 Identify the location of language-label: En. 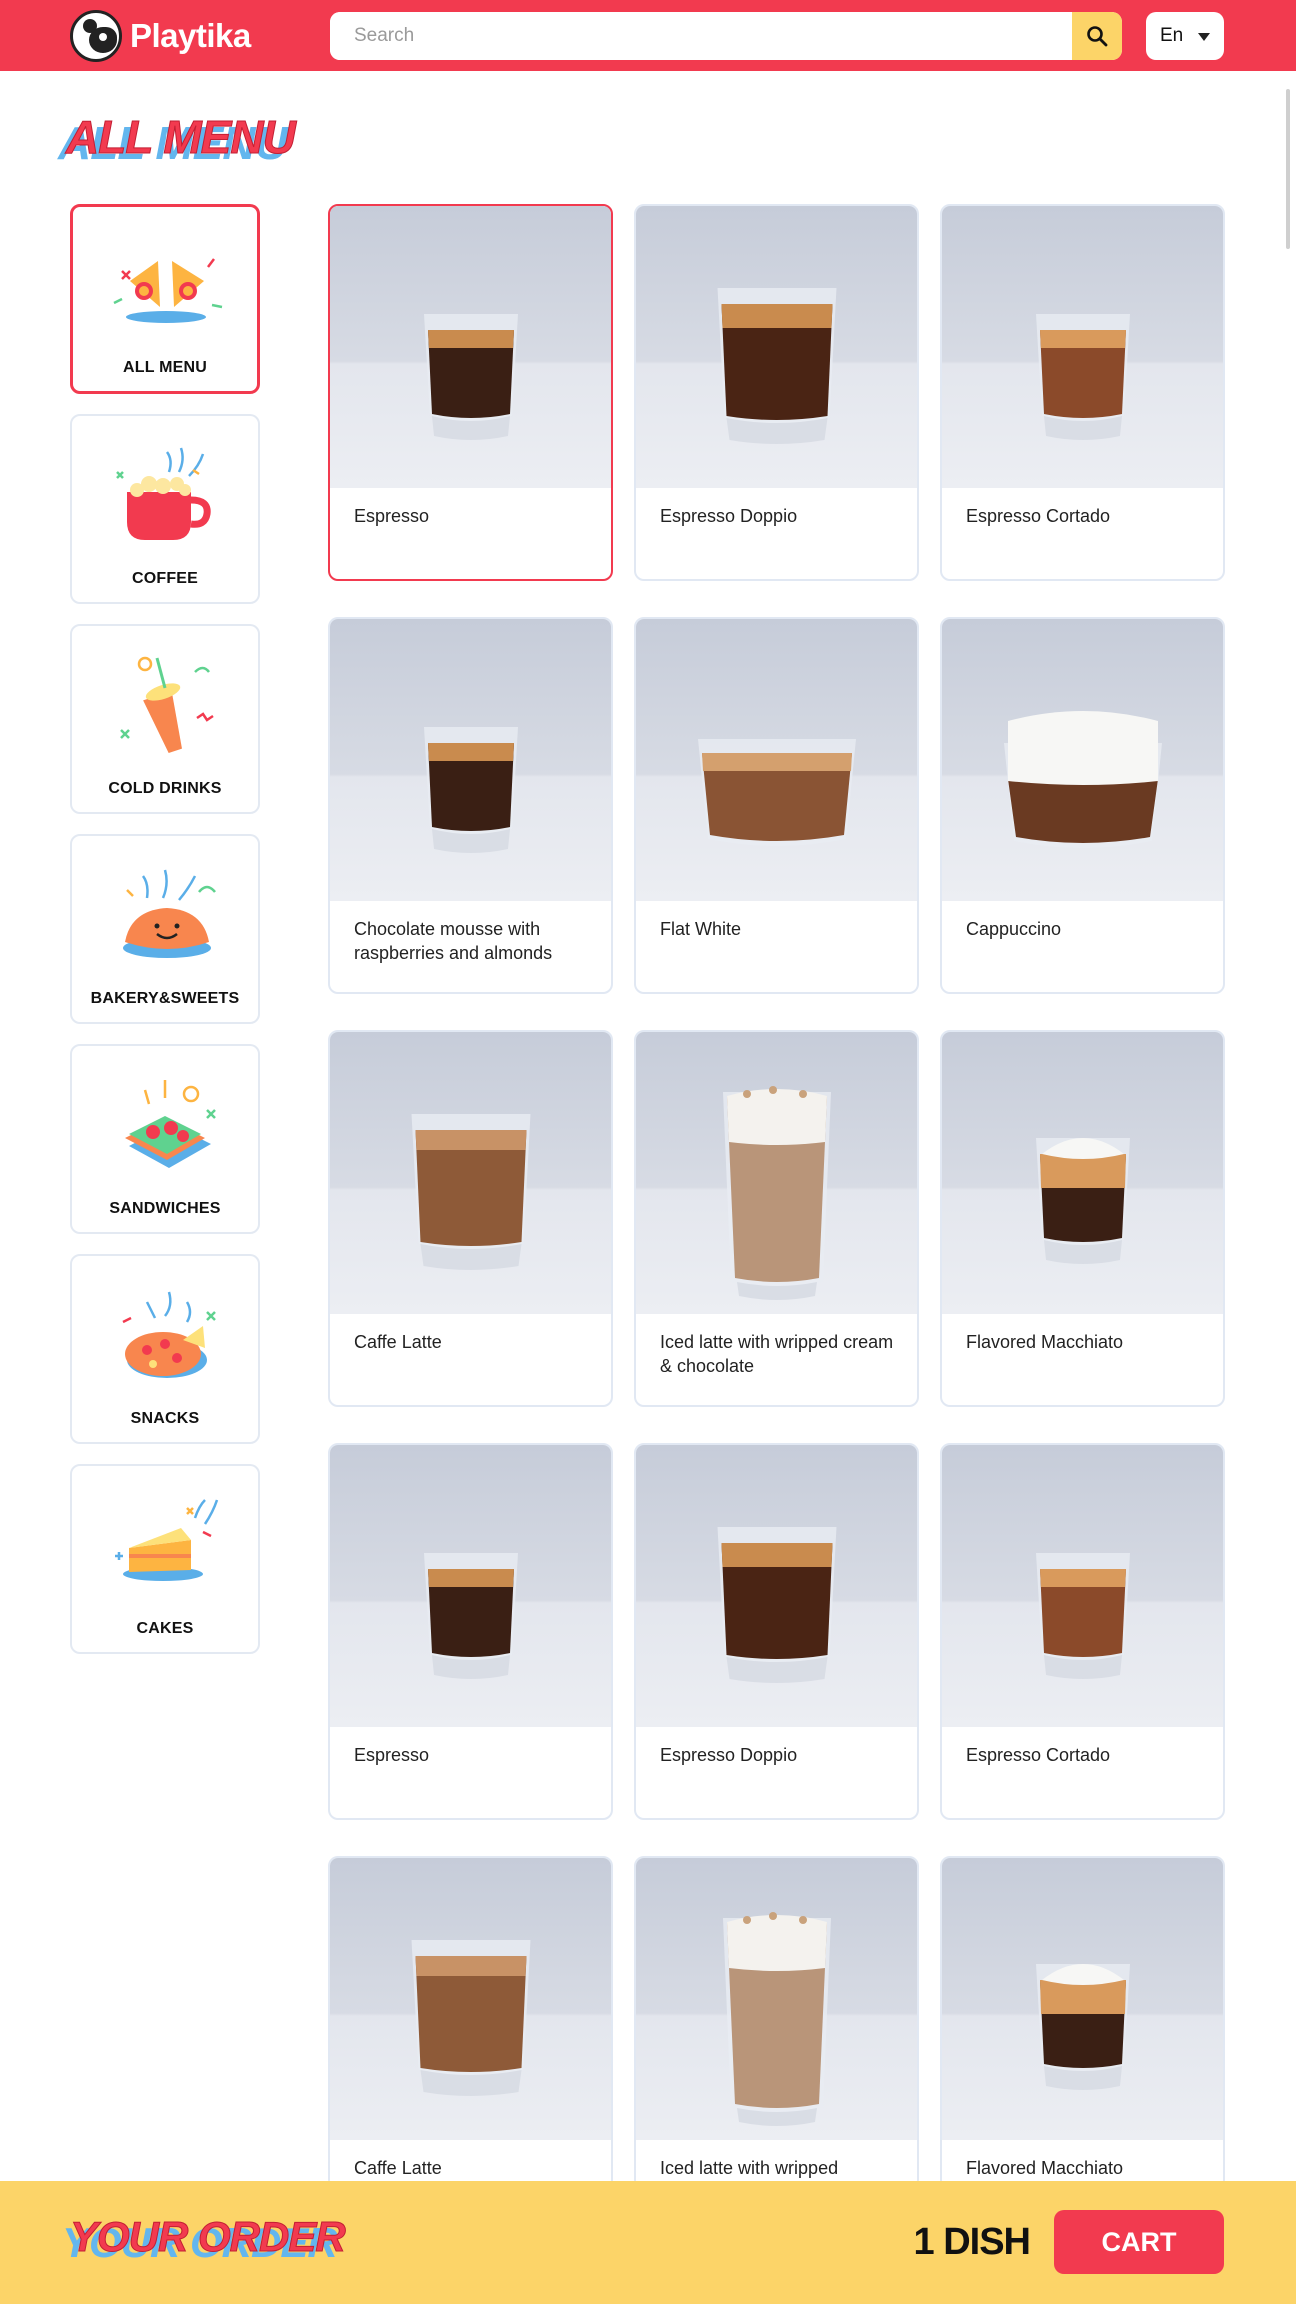
(1172, 35).